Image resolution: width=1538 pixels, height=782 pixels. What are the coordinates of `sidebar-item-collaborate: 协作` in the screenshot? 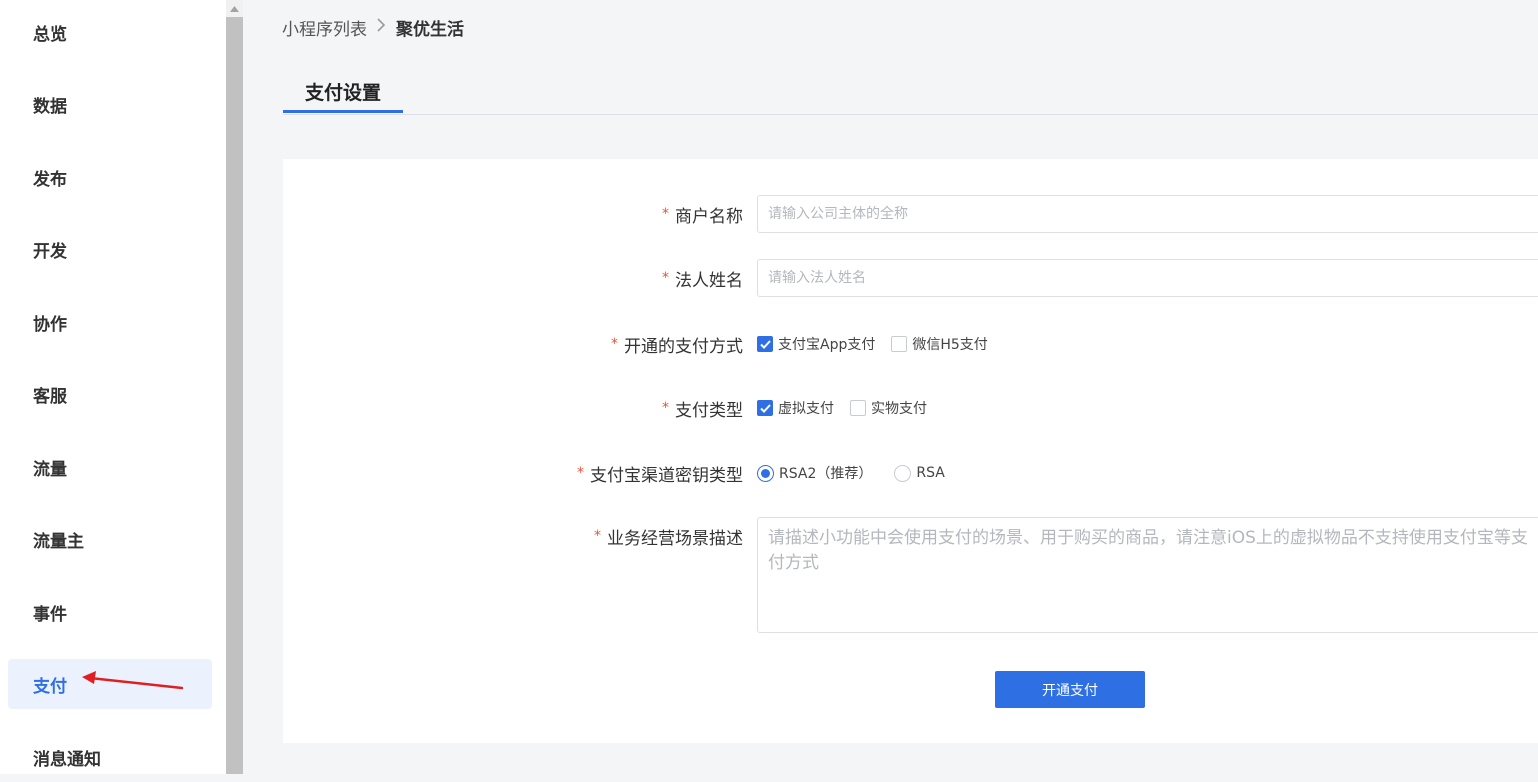 It's located at (110, 322).